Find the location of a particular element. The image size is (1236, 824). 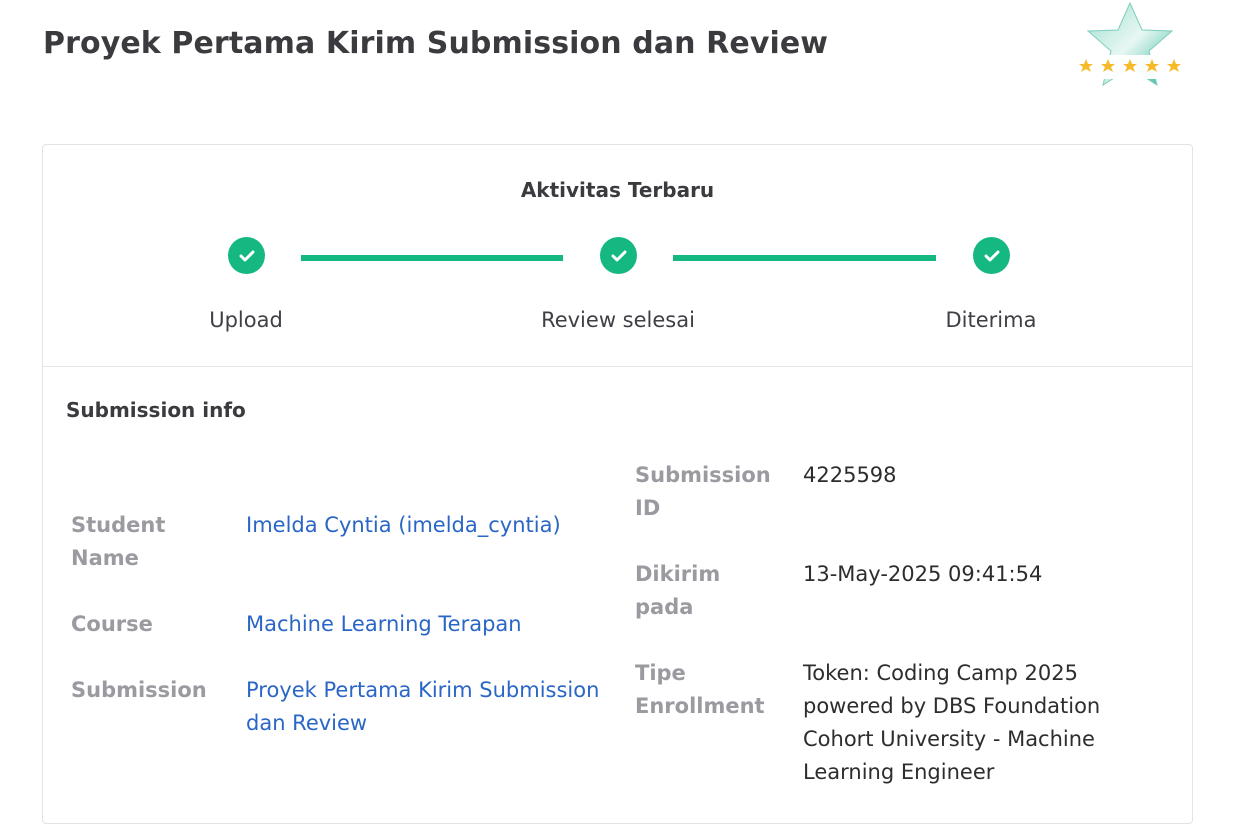

submitted-at-label: Dikirim pada is located at coordinates (678, 590).